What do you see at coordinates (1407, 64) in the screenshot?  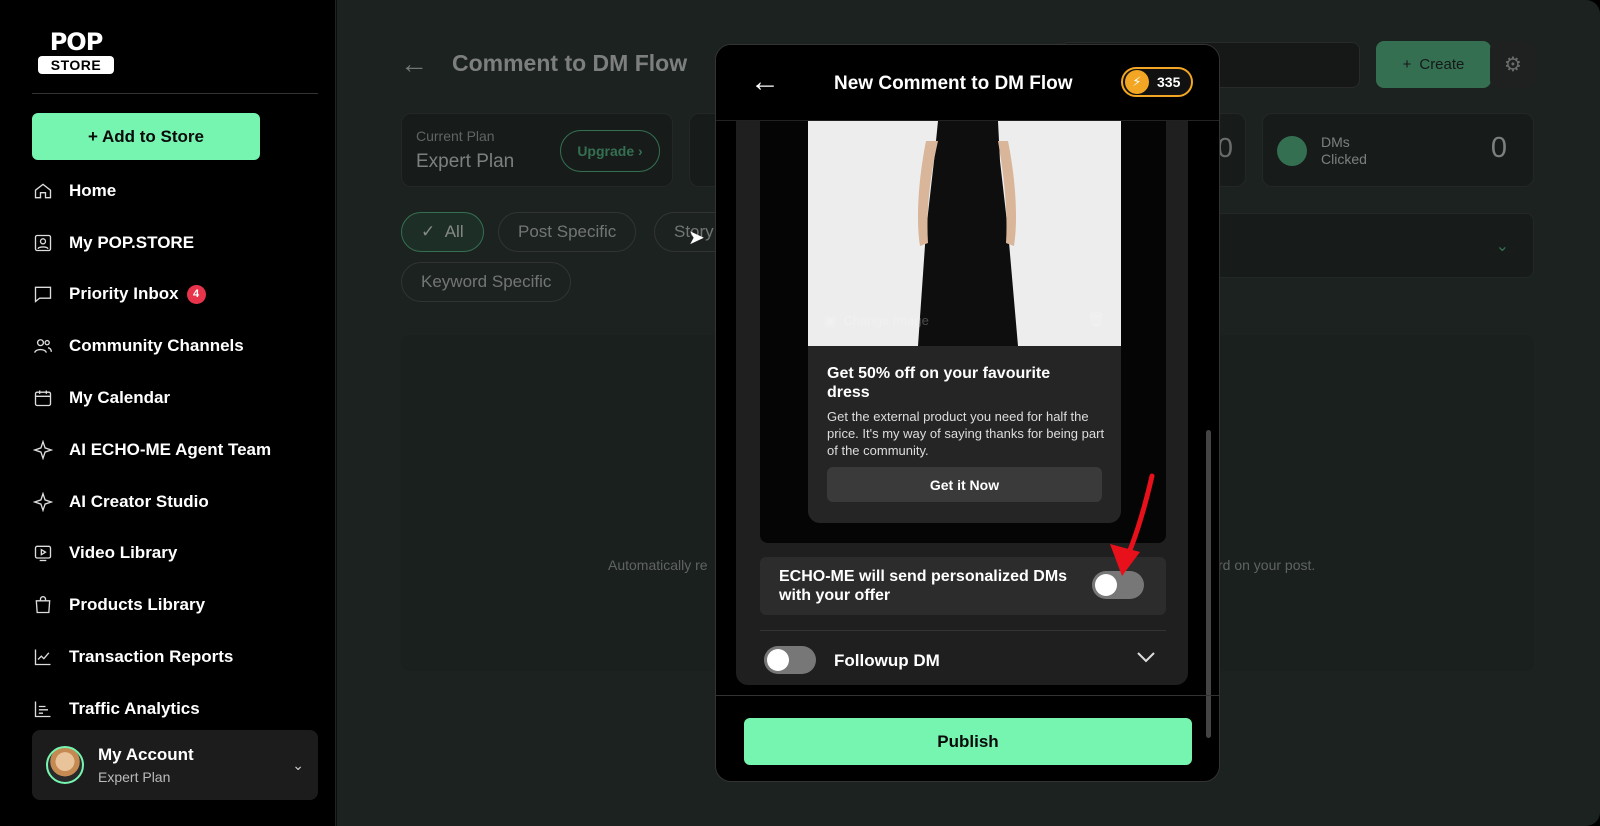 I see `plus-icon: +` at bounding box center [1407, 64].